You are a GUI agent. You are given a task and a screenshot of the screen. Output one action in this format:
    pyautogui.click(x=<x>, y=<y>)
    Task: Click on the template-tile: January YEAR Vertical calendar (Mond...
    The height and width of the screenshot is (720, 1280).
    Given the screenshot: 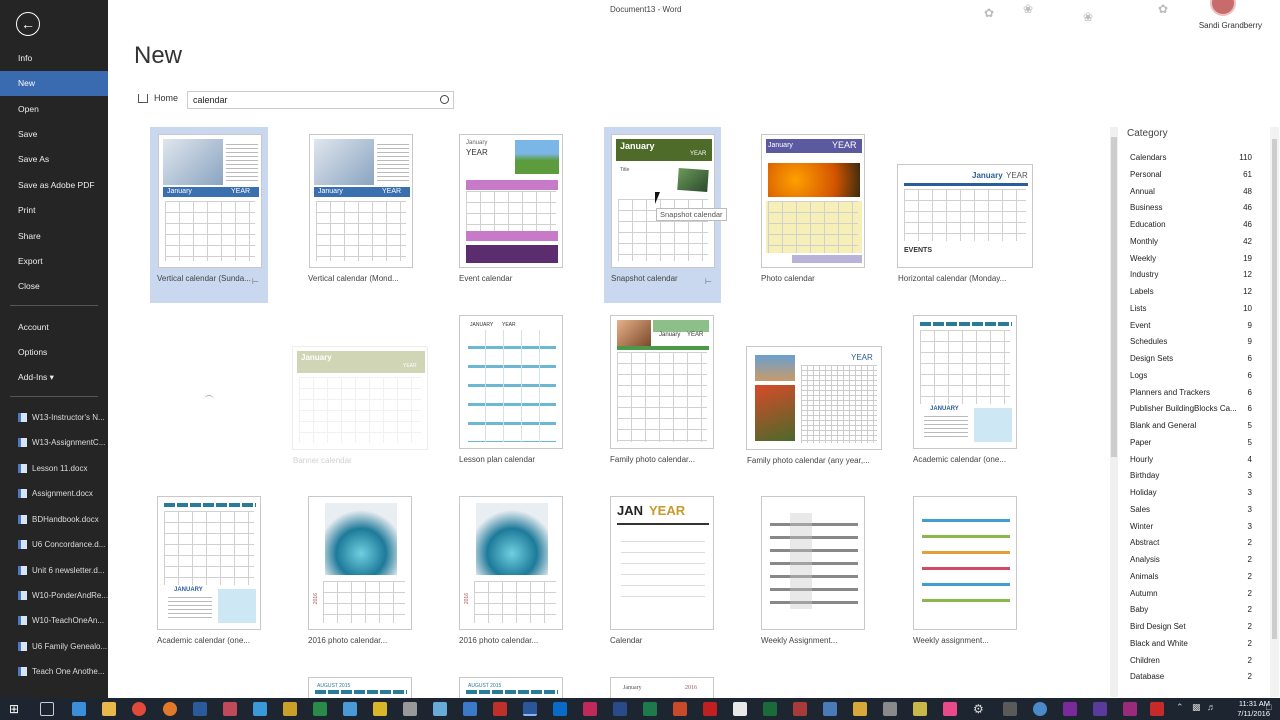 What is the action you would take?
    pyautogui.click(x=360, y=215)
    